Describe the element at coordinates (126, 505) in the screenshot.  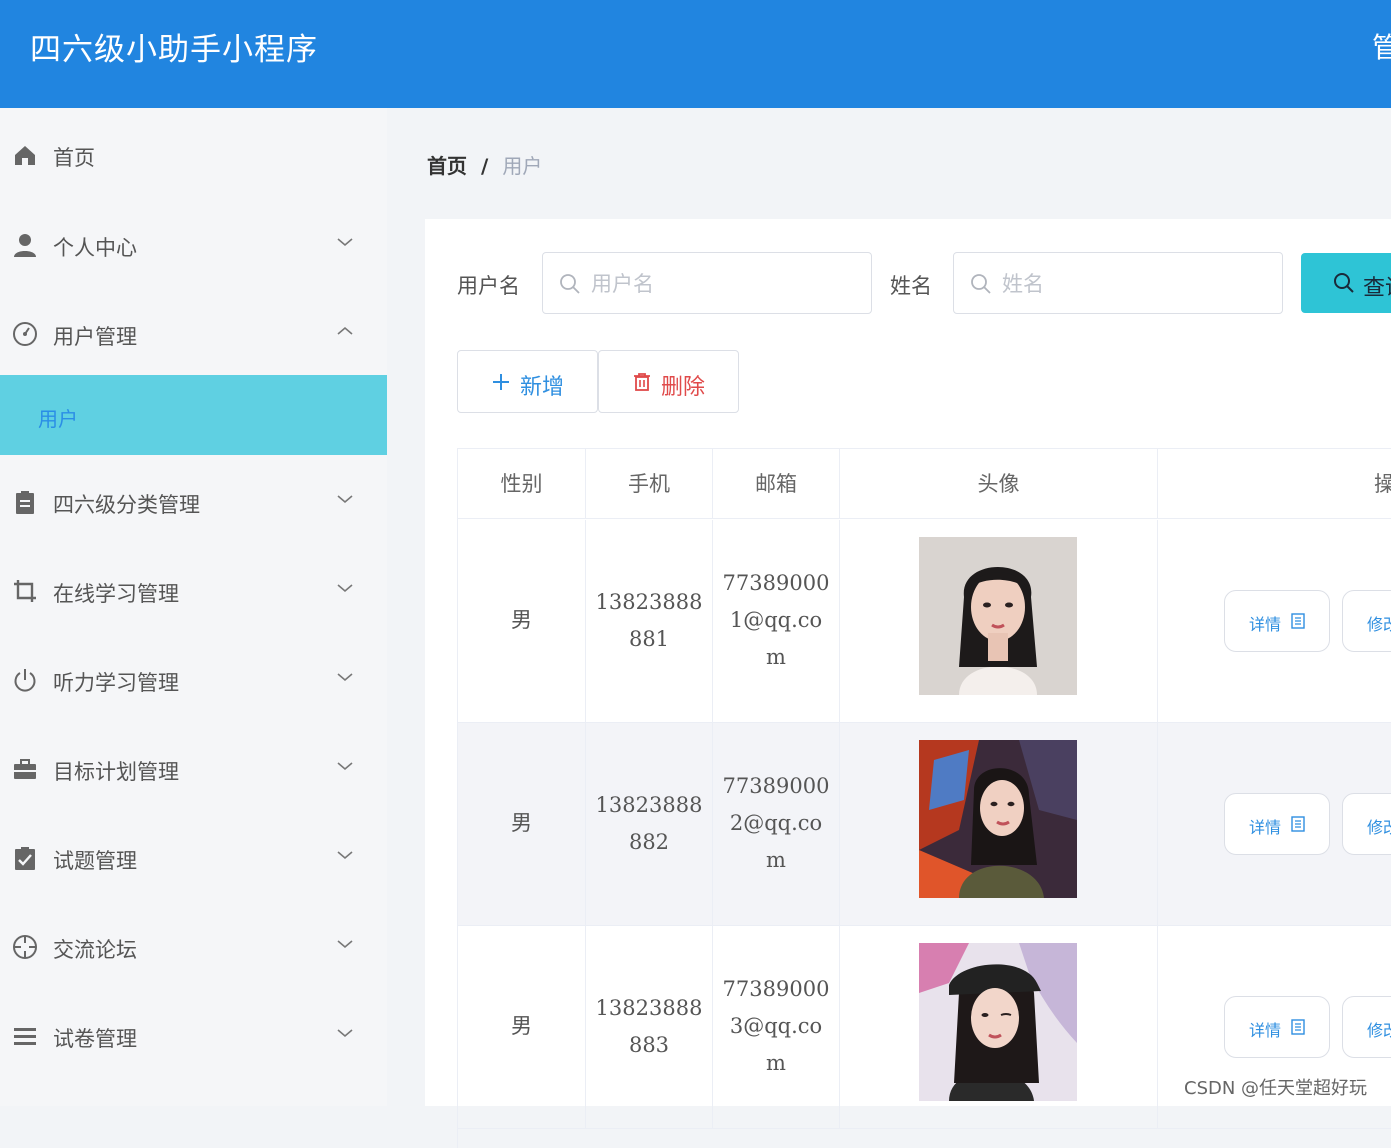
I see `sidebar-item-label: 四六级分类管理` at that location.